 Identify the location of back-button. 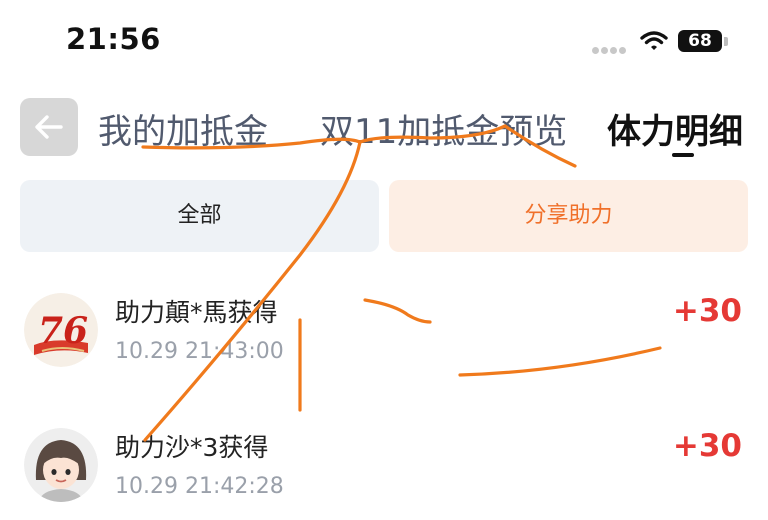
(49, 127).